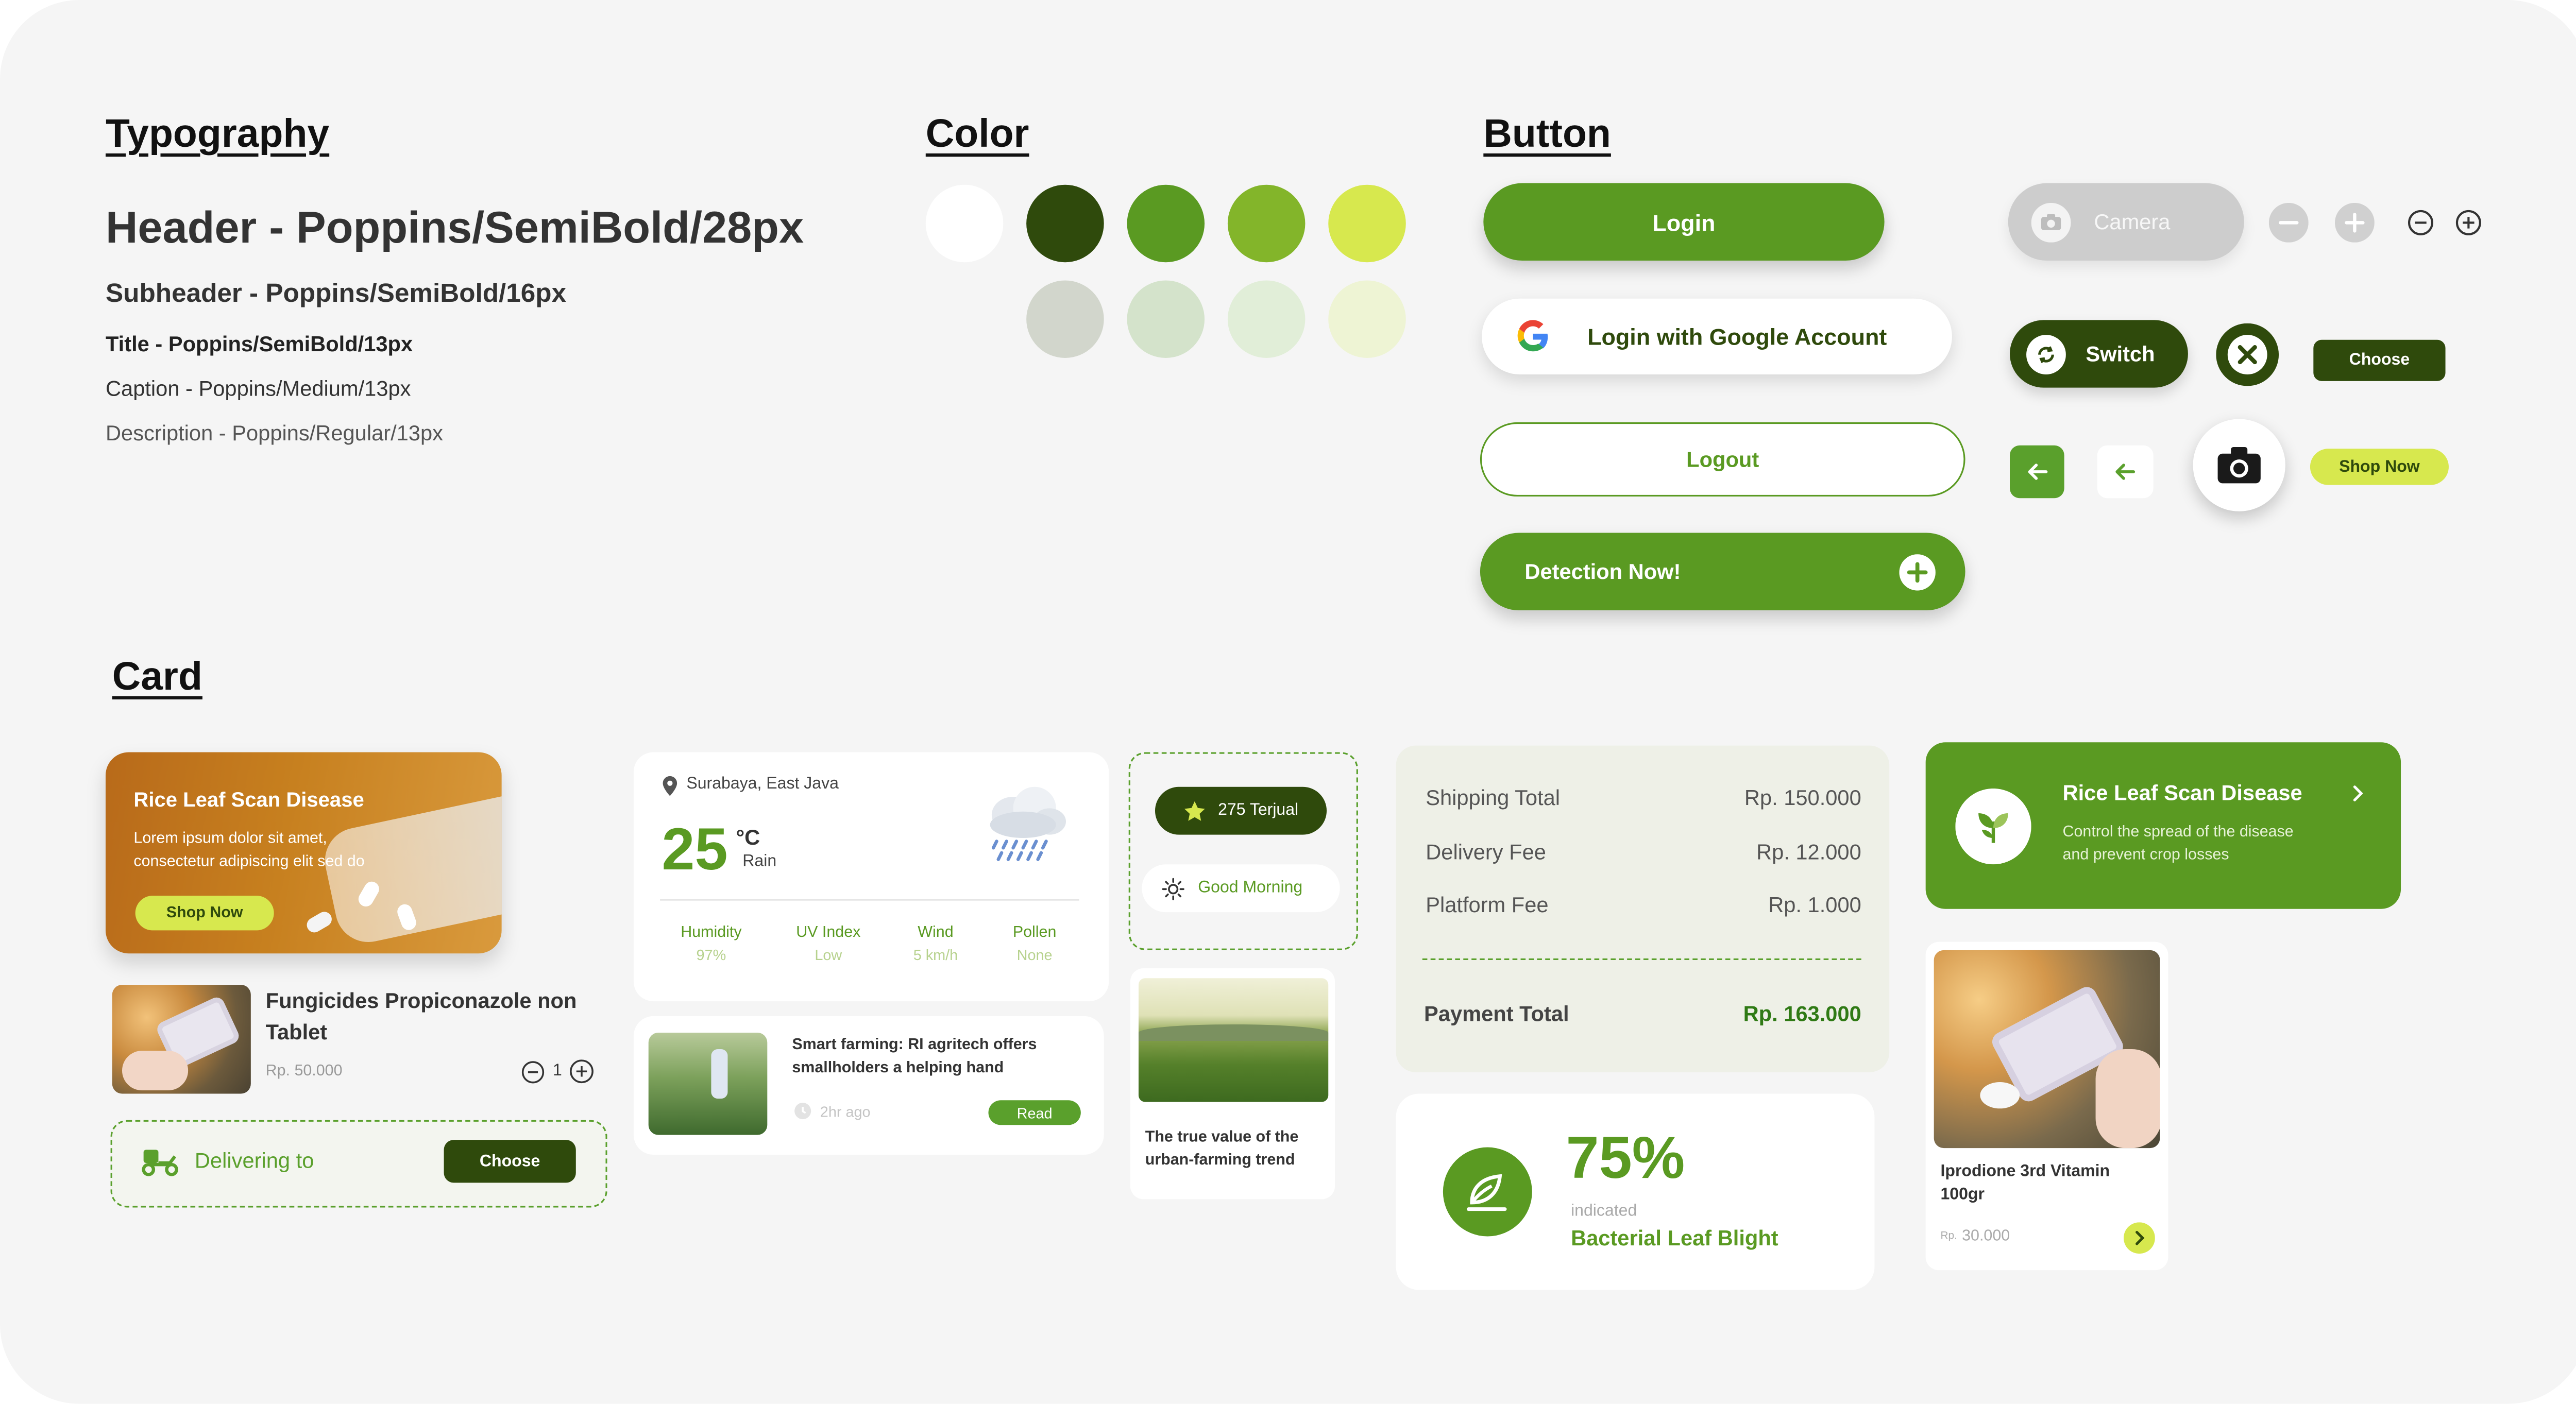  I want to click on rain-cloud-icon, so click(1024, 823).